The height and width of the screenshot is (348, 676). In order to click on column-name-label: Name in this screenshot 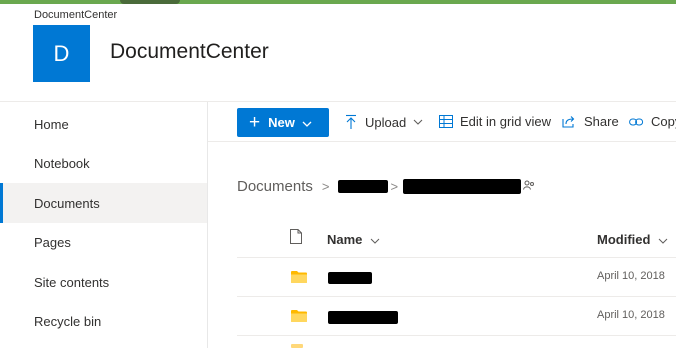, I will do `click(345, 239)`.